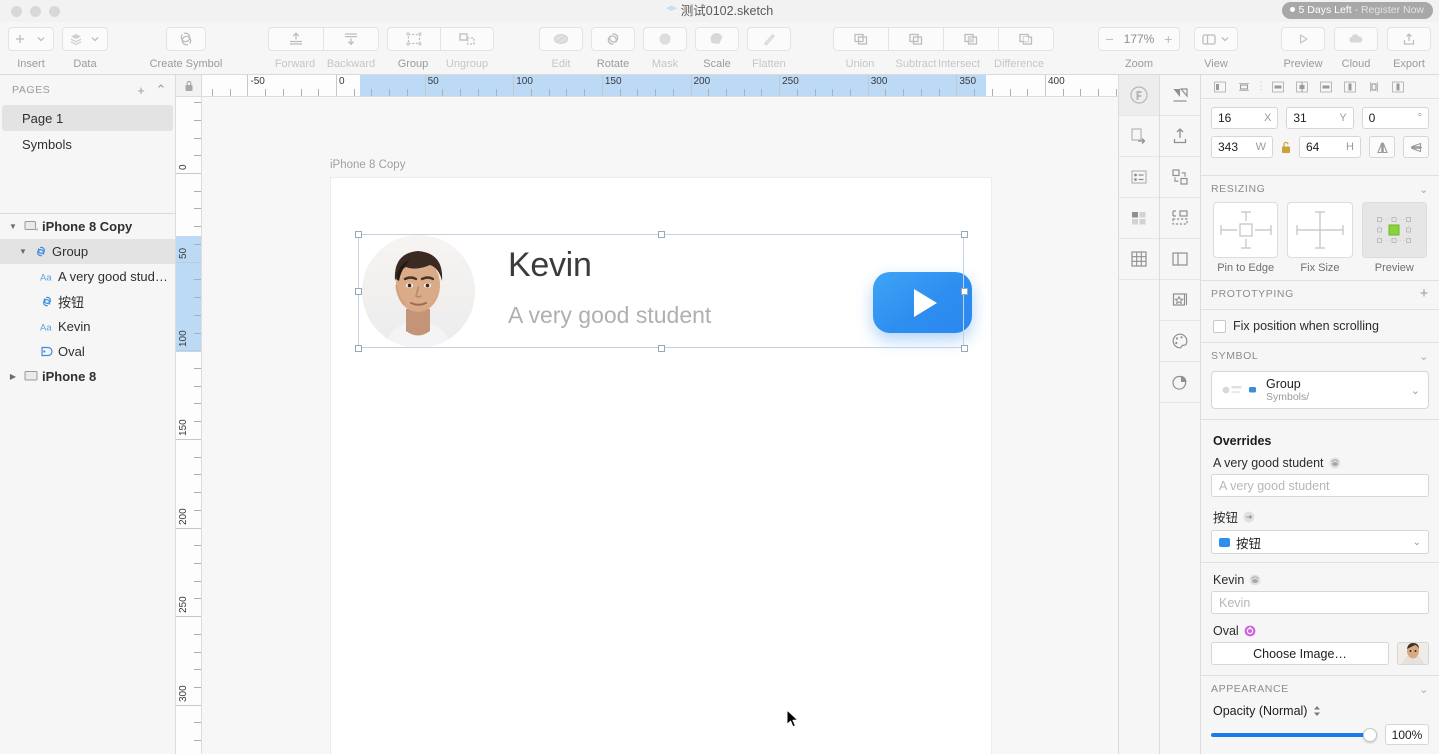 Image resolution: width=1439 pixels, height=754 pixels. What do you see at coordinates (186, 39) in the screenshot?
I see `create-symbol-button` at bounding box center [186, 39].